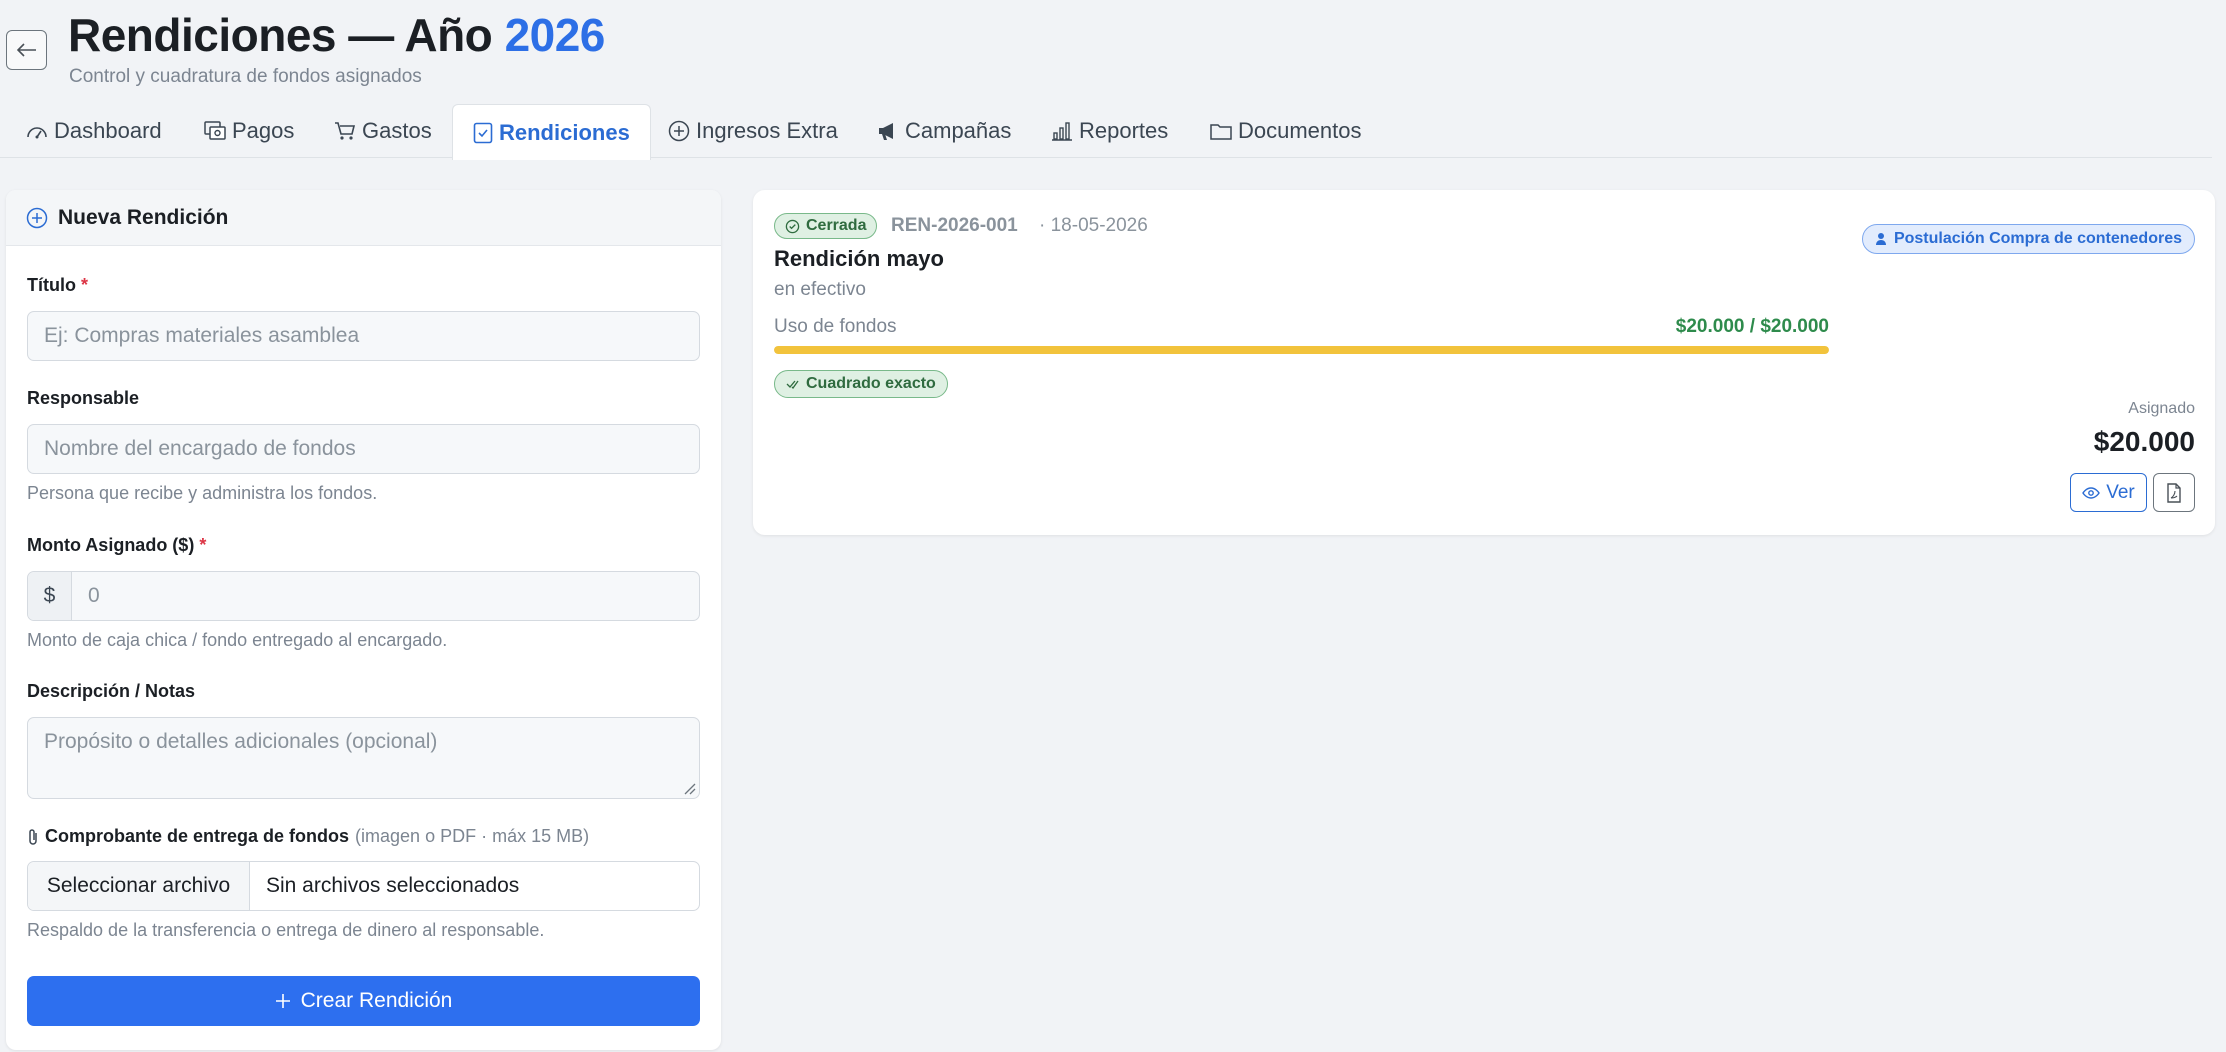 This screenshot has height=1052, width=2226. I want to click on tab-ingresos-extra: Ingresos Extra, so click(753, 131).